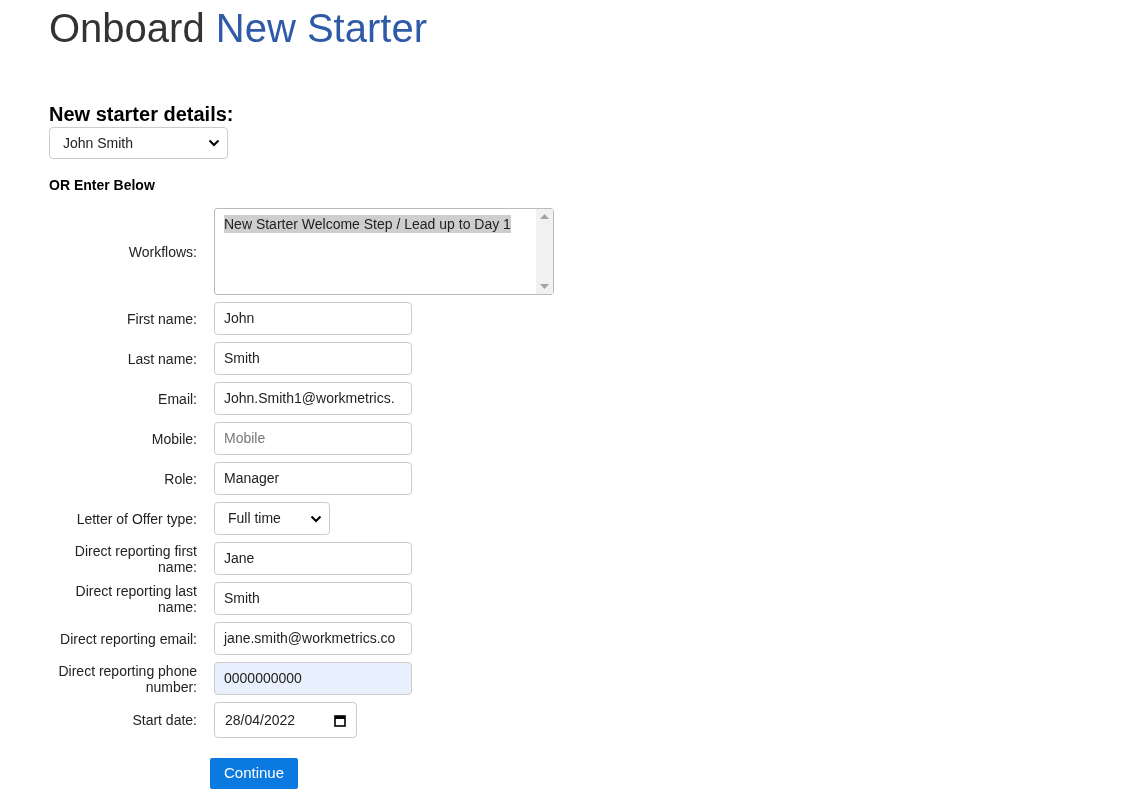 This screenshot has height=812, width=1121. What do you see at coordinates (313, 558) in the screenshot?
I see `text-input-field: Jane` at bounding box center [313, 558].